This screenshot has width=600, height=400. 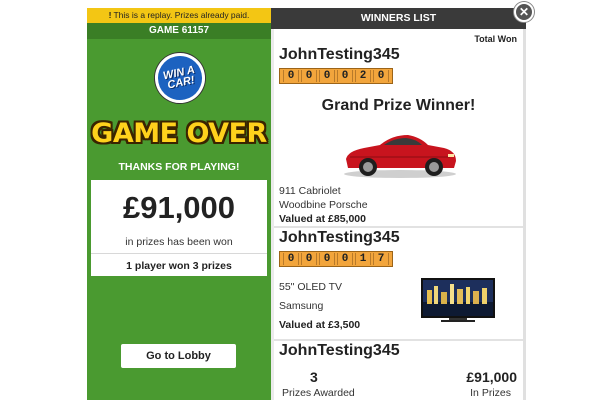 I want to click on red-car-image, so click(x=400, y=156).